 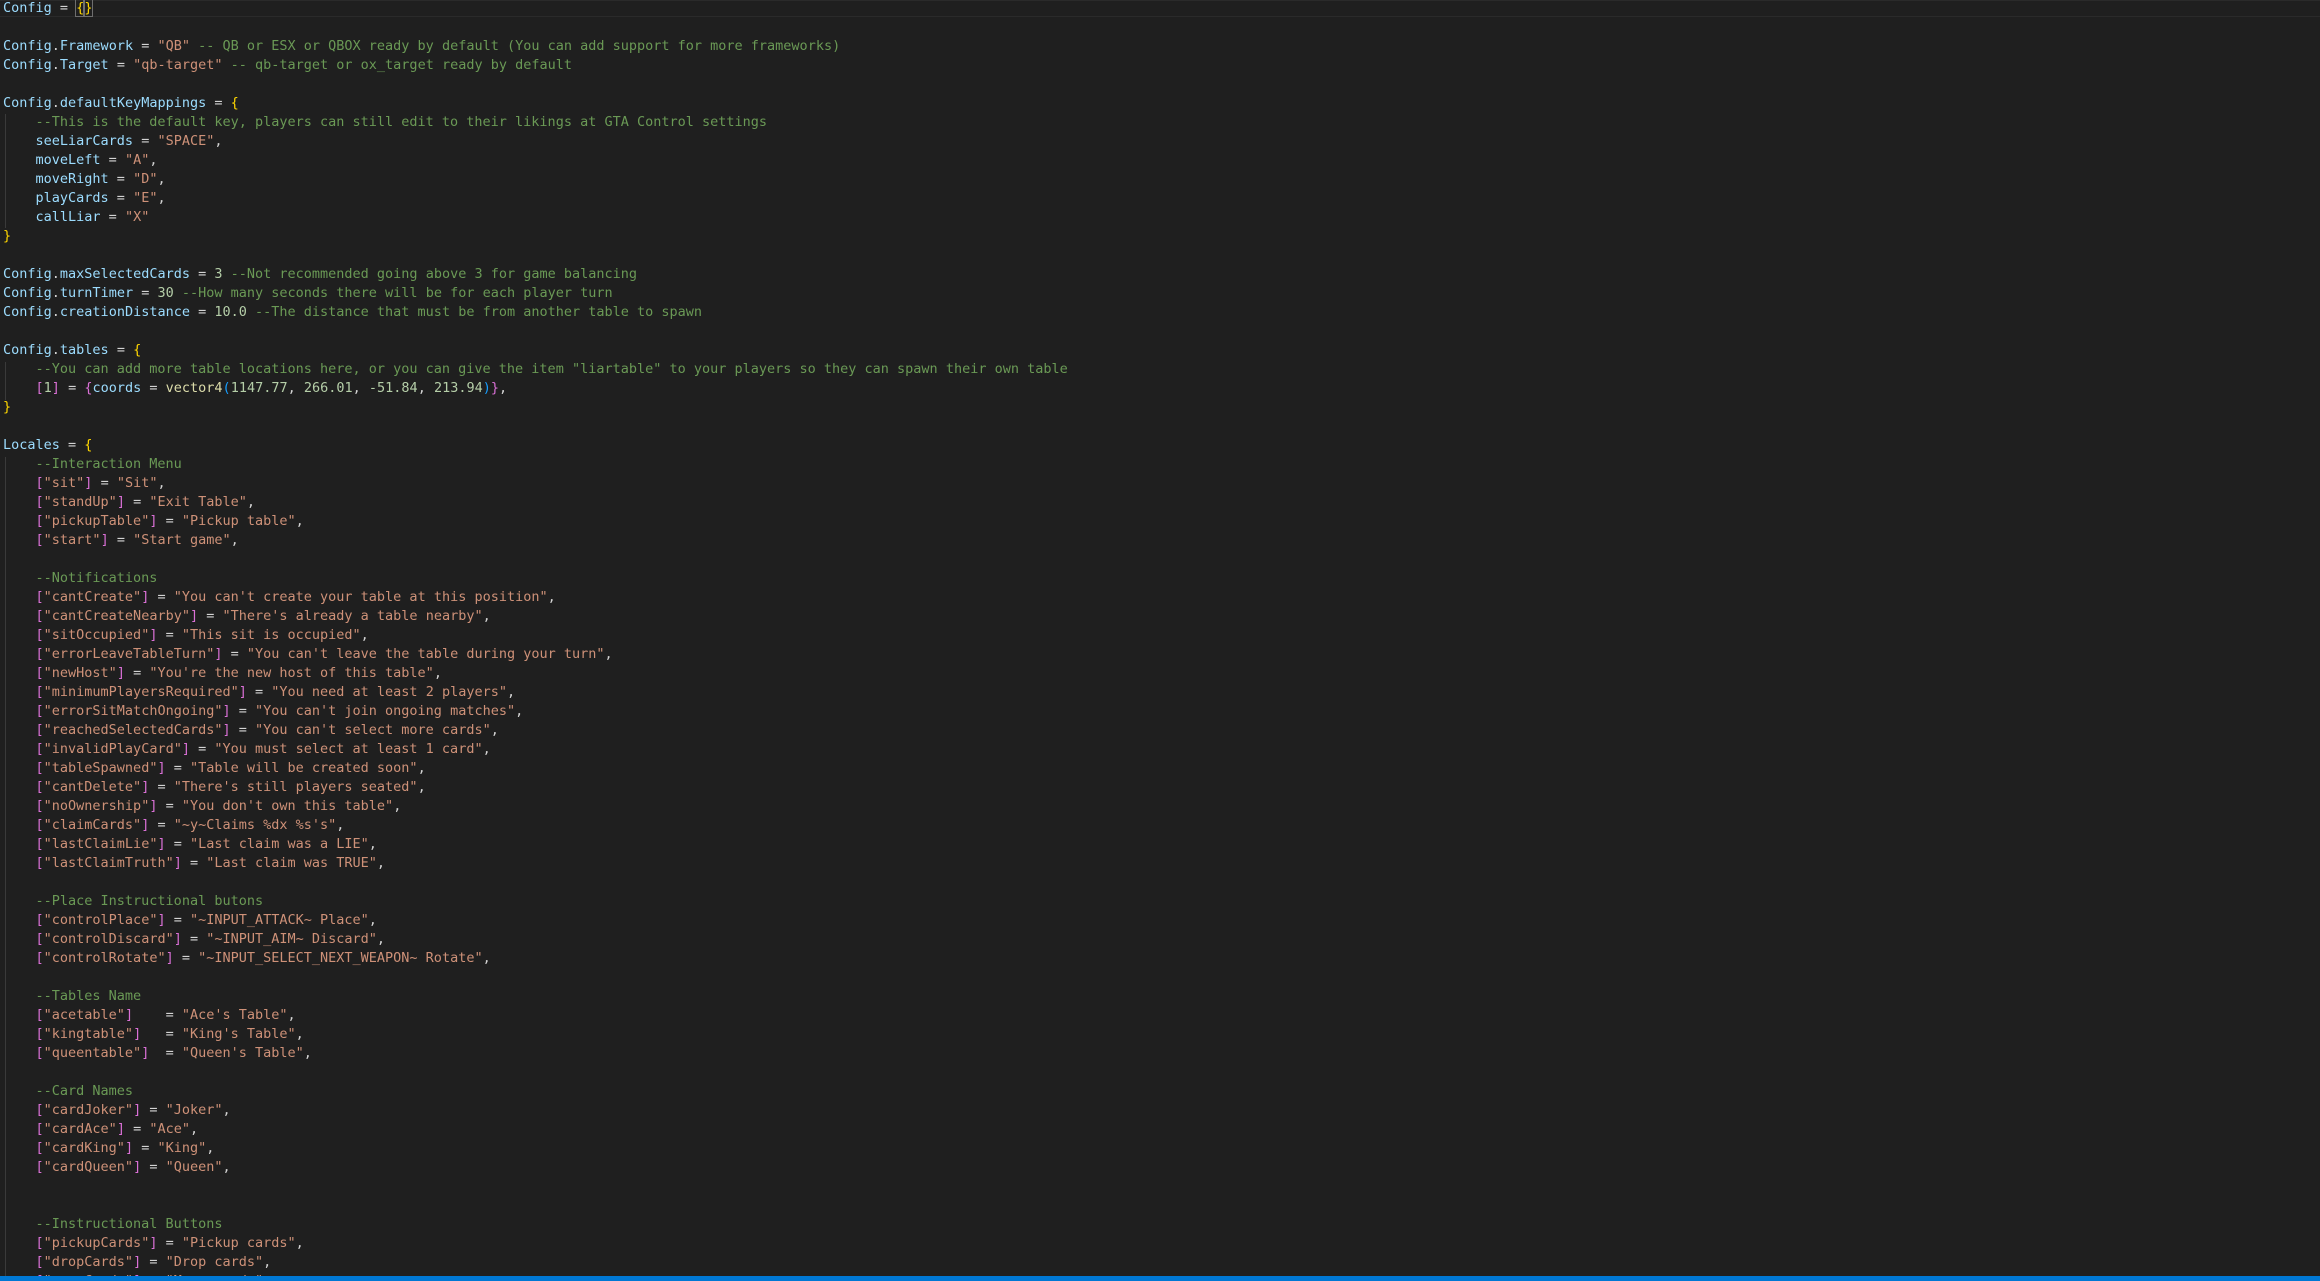 I want to click on code-line: ["sit"] = "Sit",, so click(x=84, y=483).